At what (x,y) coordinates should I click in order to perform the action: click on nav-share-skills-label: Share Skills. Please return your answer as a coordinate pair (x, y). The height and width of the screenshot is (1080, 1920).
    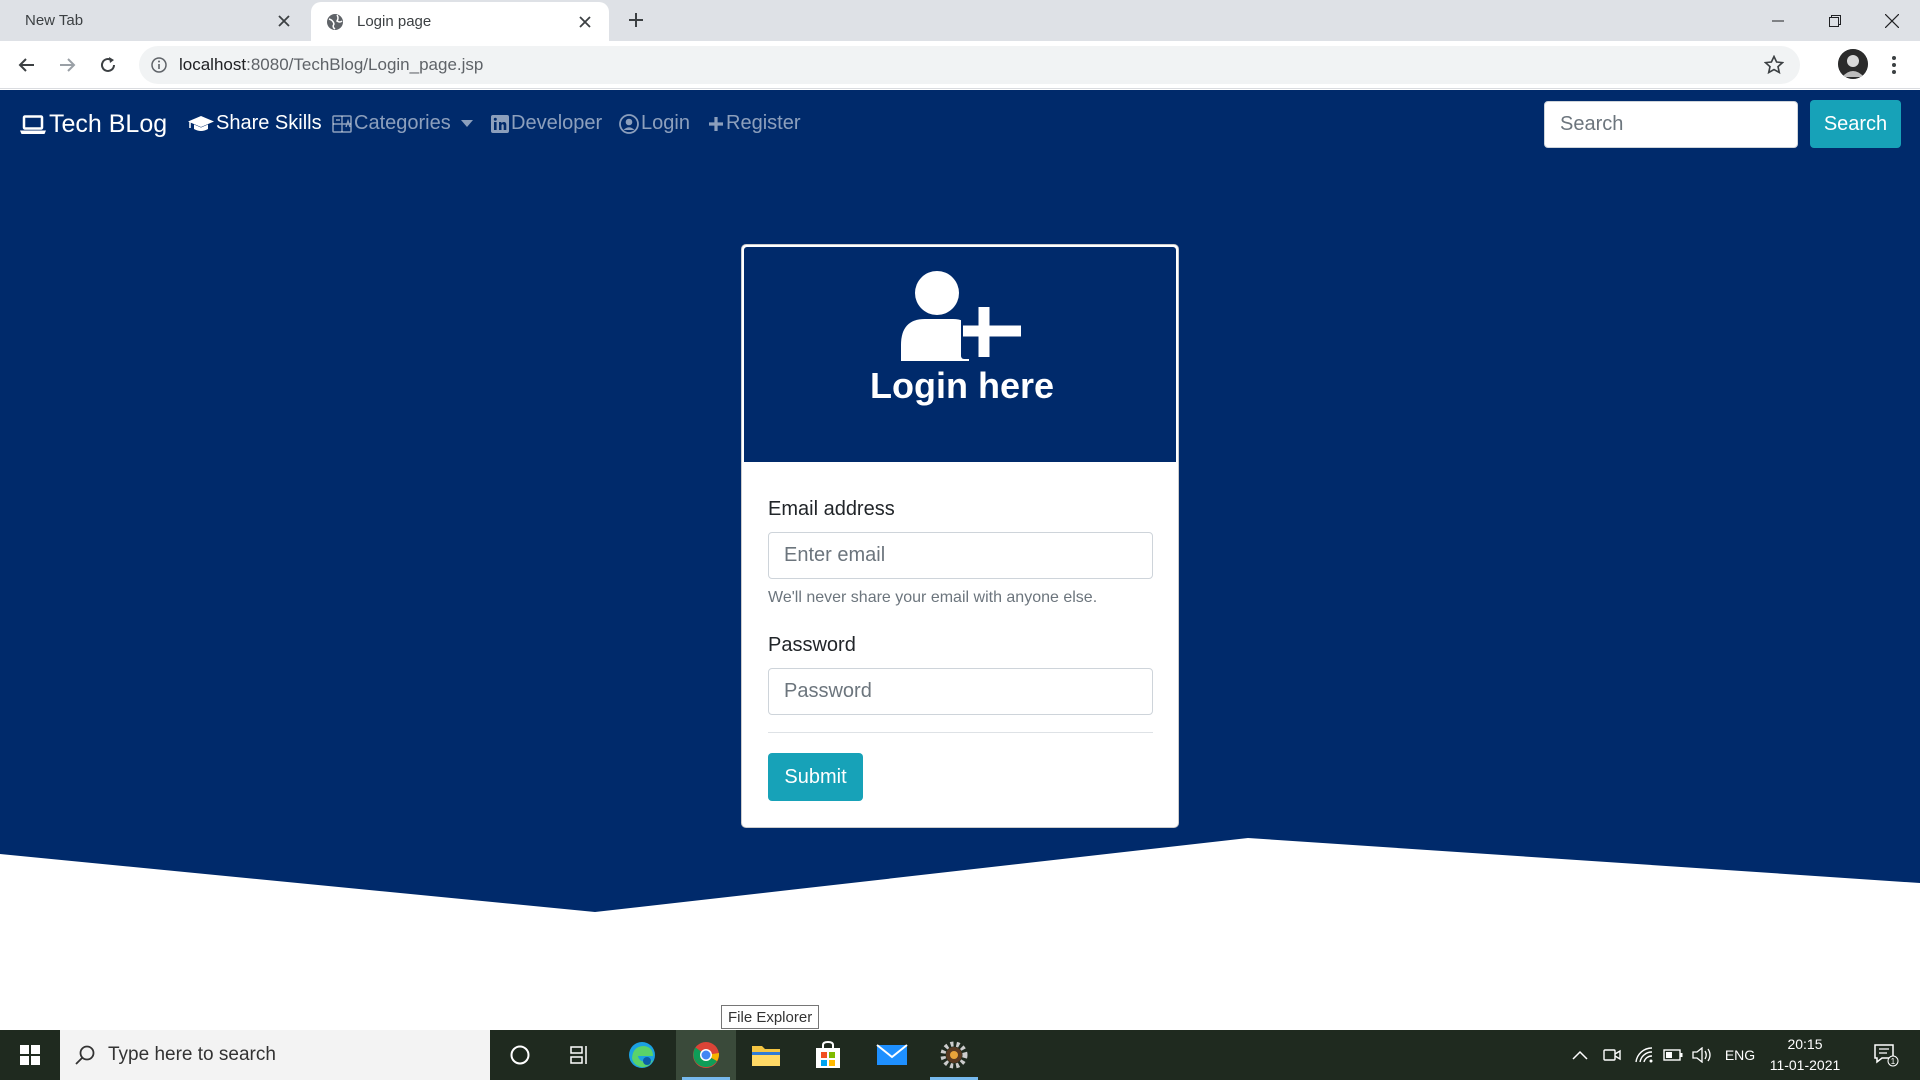
    Looking at the image, I should click on (269, 123).